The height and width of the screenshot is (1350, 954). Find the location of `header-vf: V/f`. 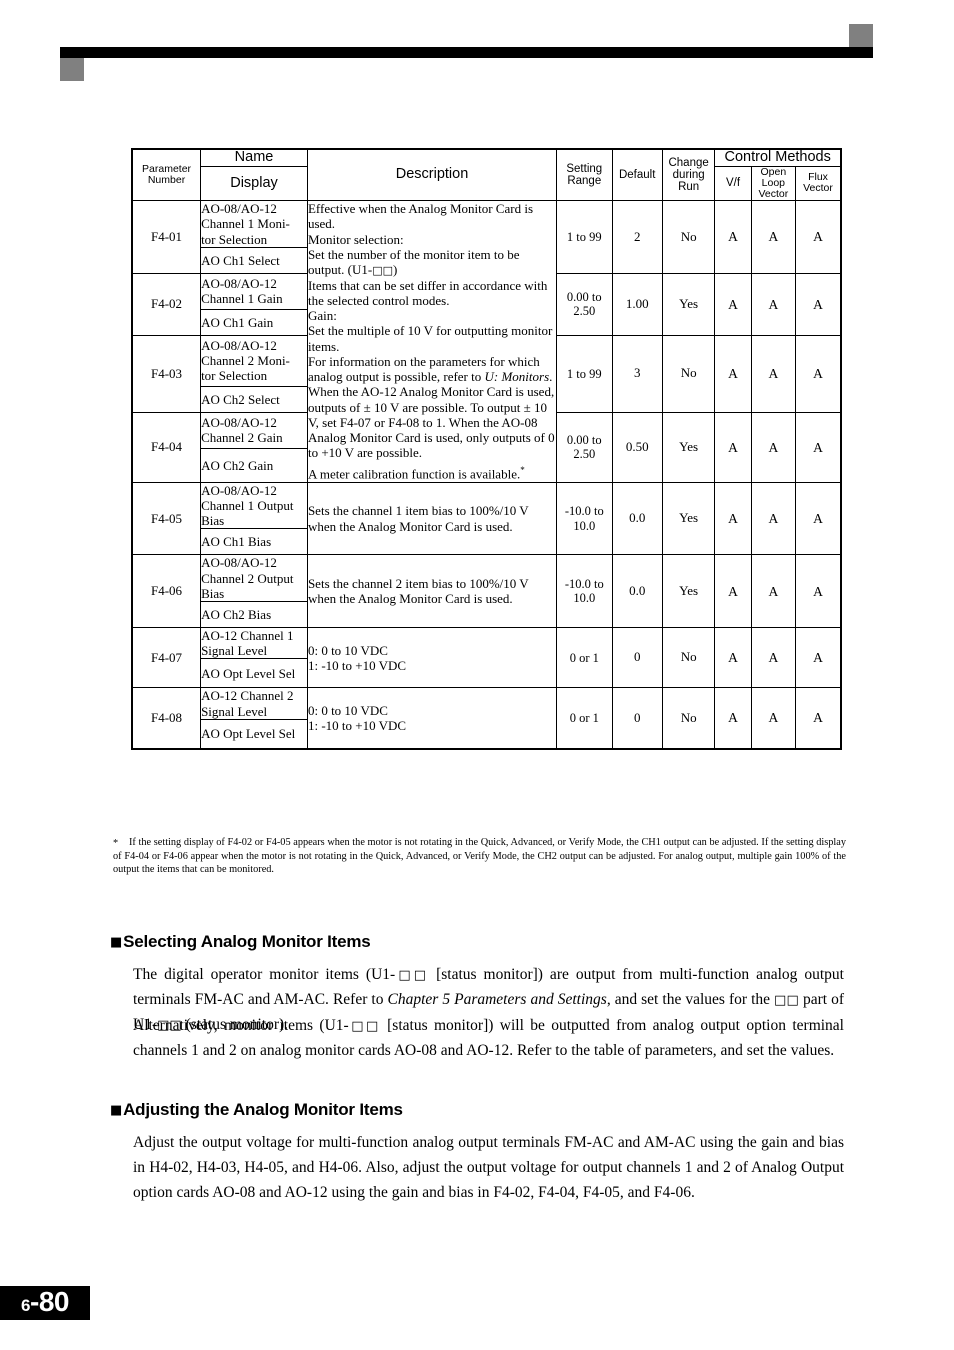

header-vf: V/f is located at coordinates (733, 183).